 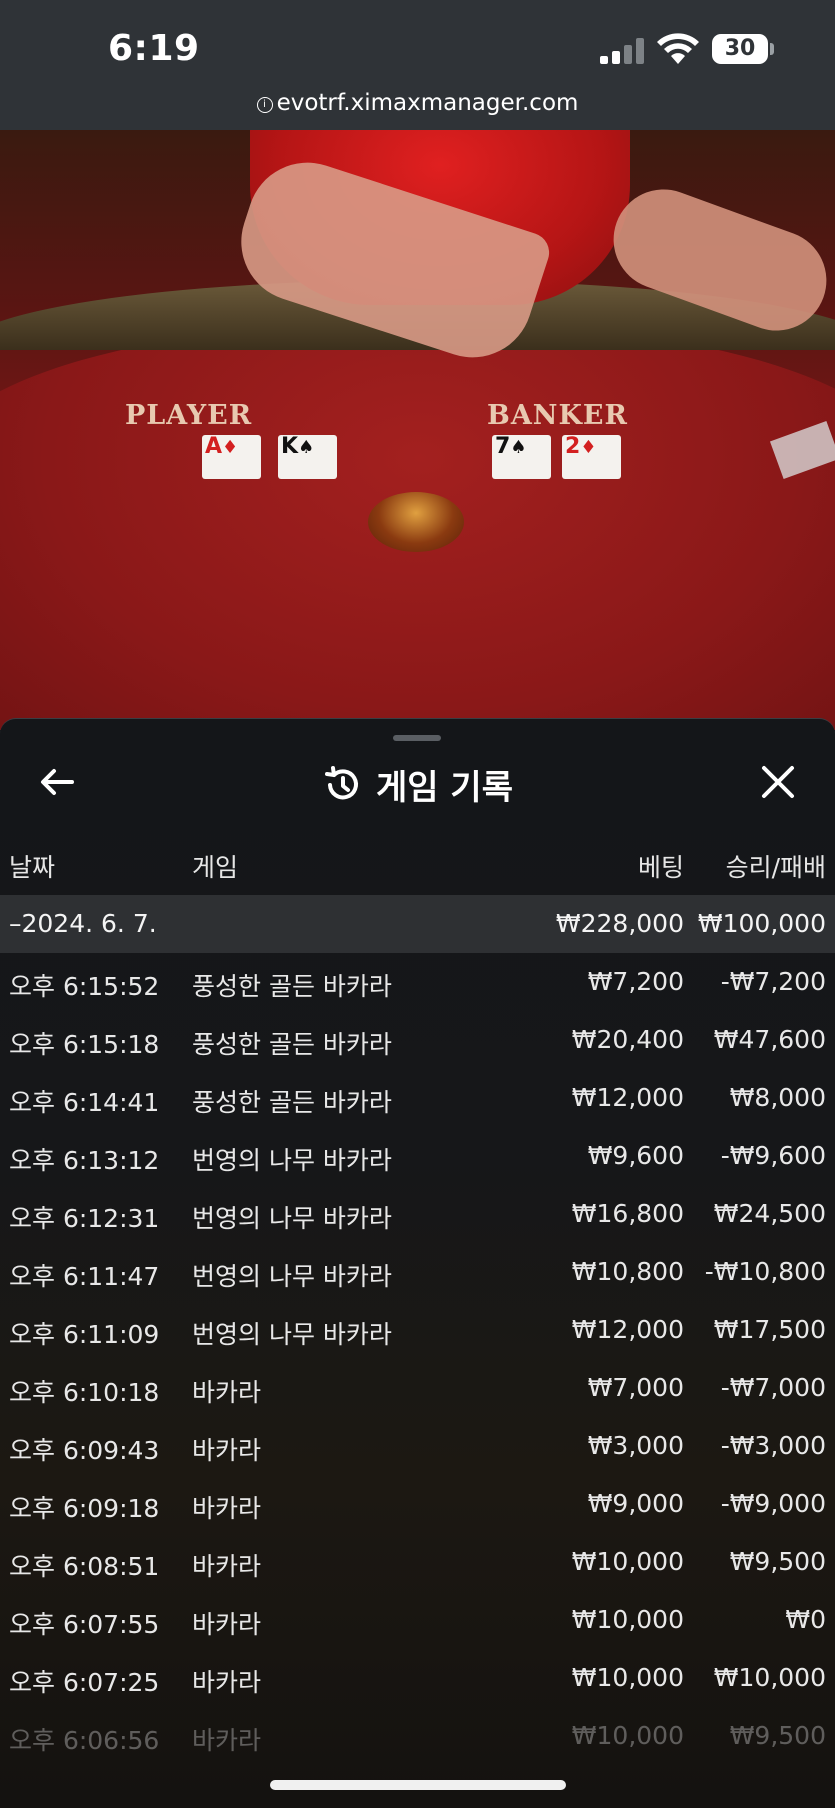 I want to click on history-row: 오후 6:14:41 풍성한 골든 바카라 ₩12,000 ₩8,000, so click(x=417, y=1098).